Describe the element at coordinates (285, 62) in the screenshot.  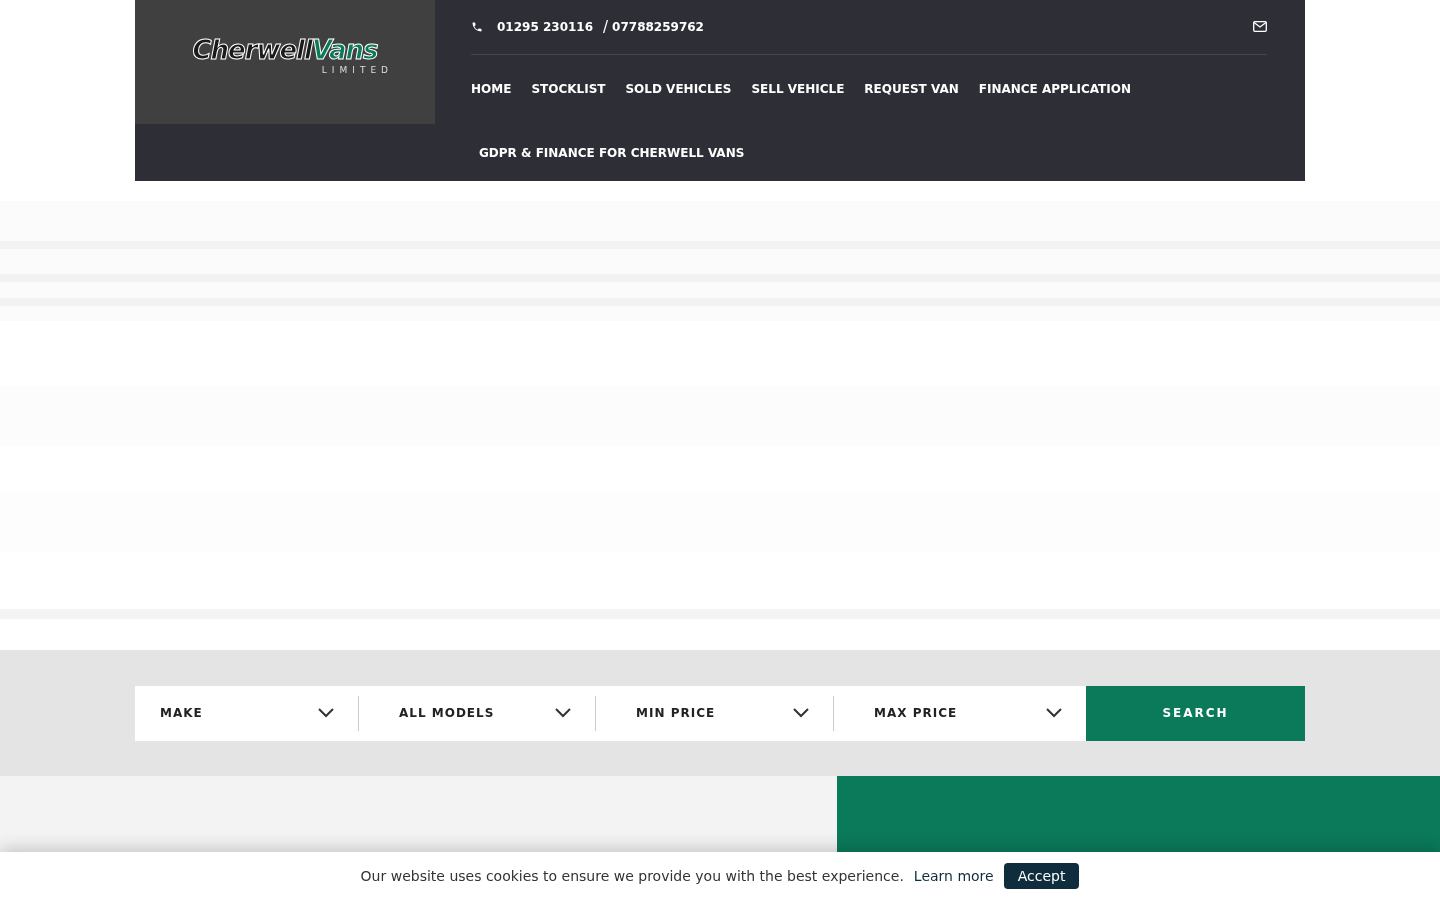
I see `logo: CherwellVans LIMITED` at that location.